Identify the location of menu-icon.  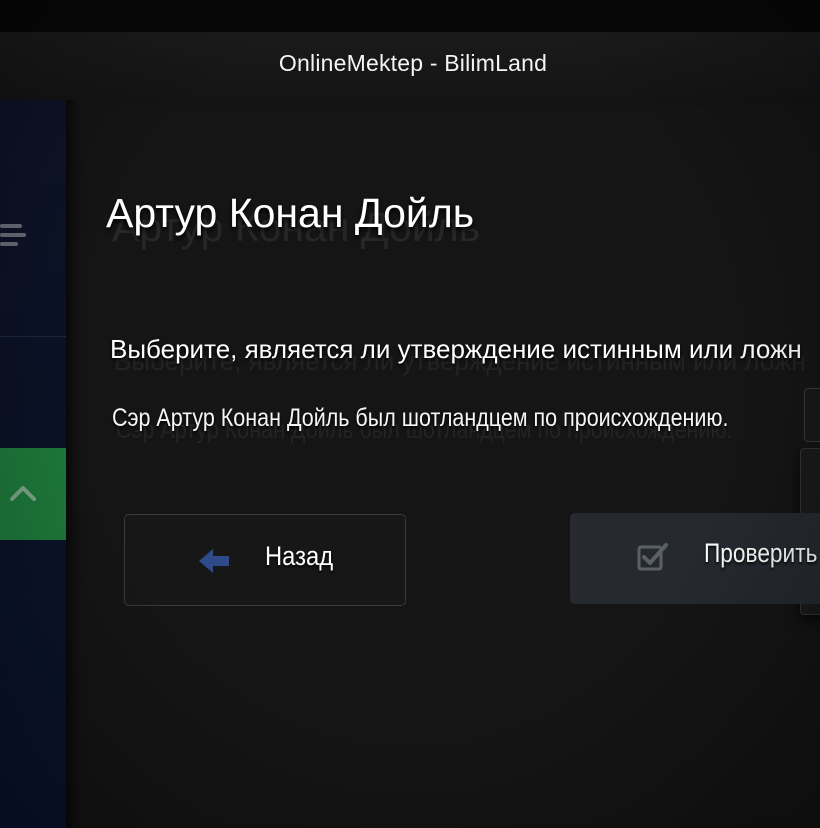
(13, 235).